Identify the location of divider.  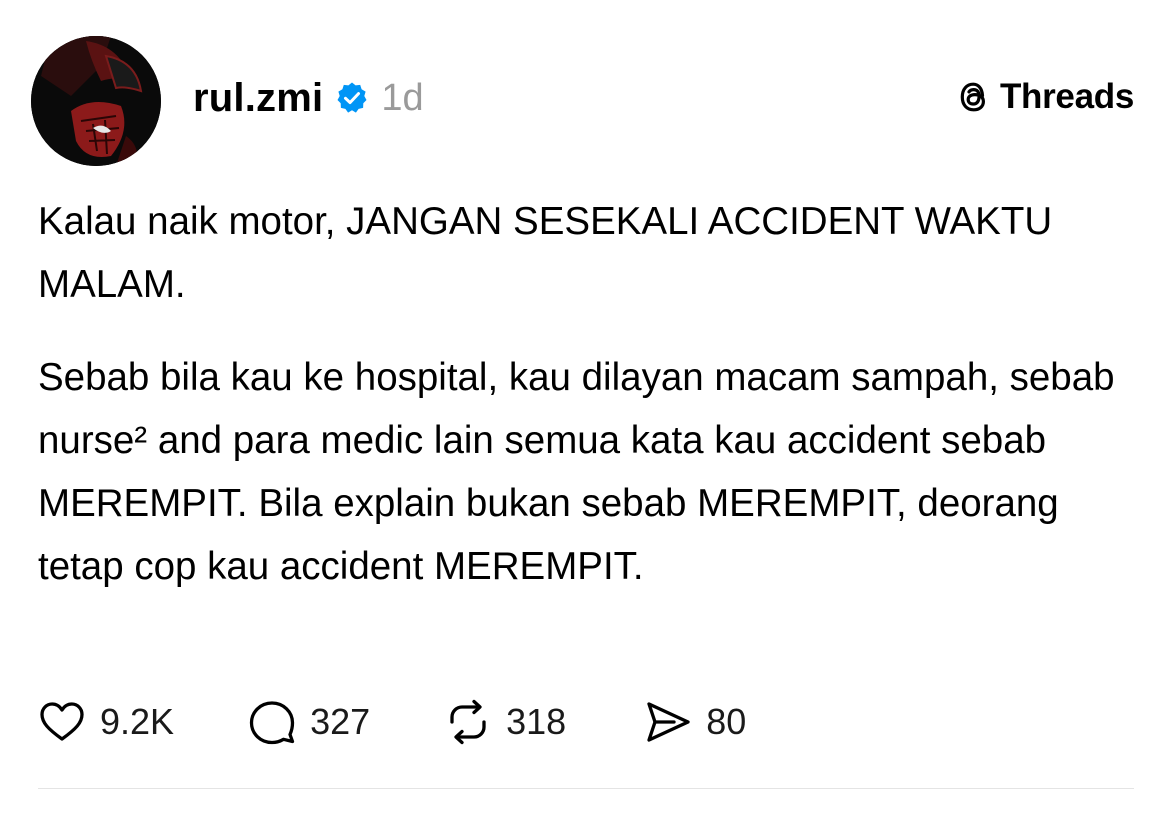
(586, 788).